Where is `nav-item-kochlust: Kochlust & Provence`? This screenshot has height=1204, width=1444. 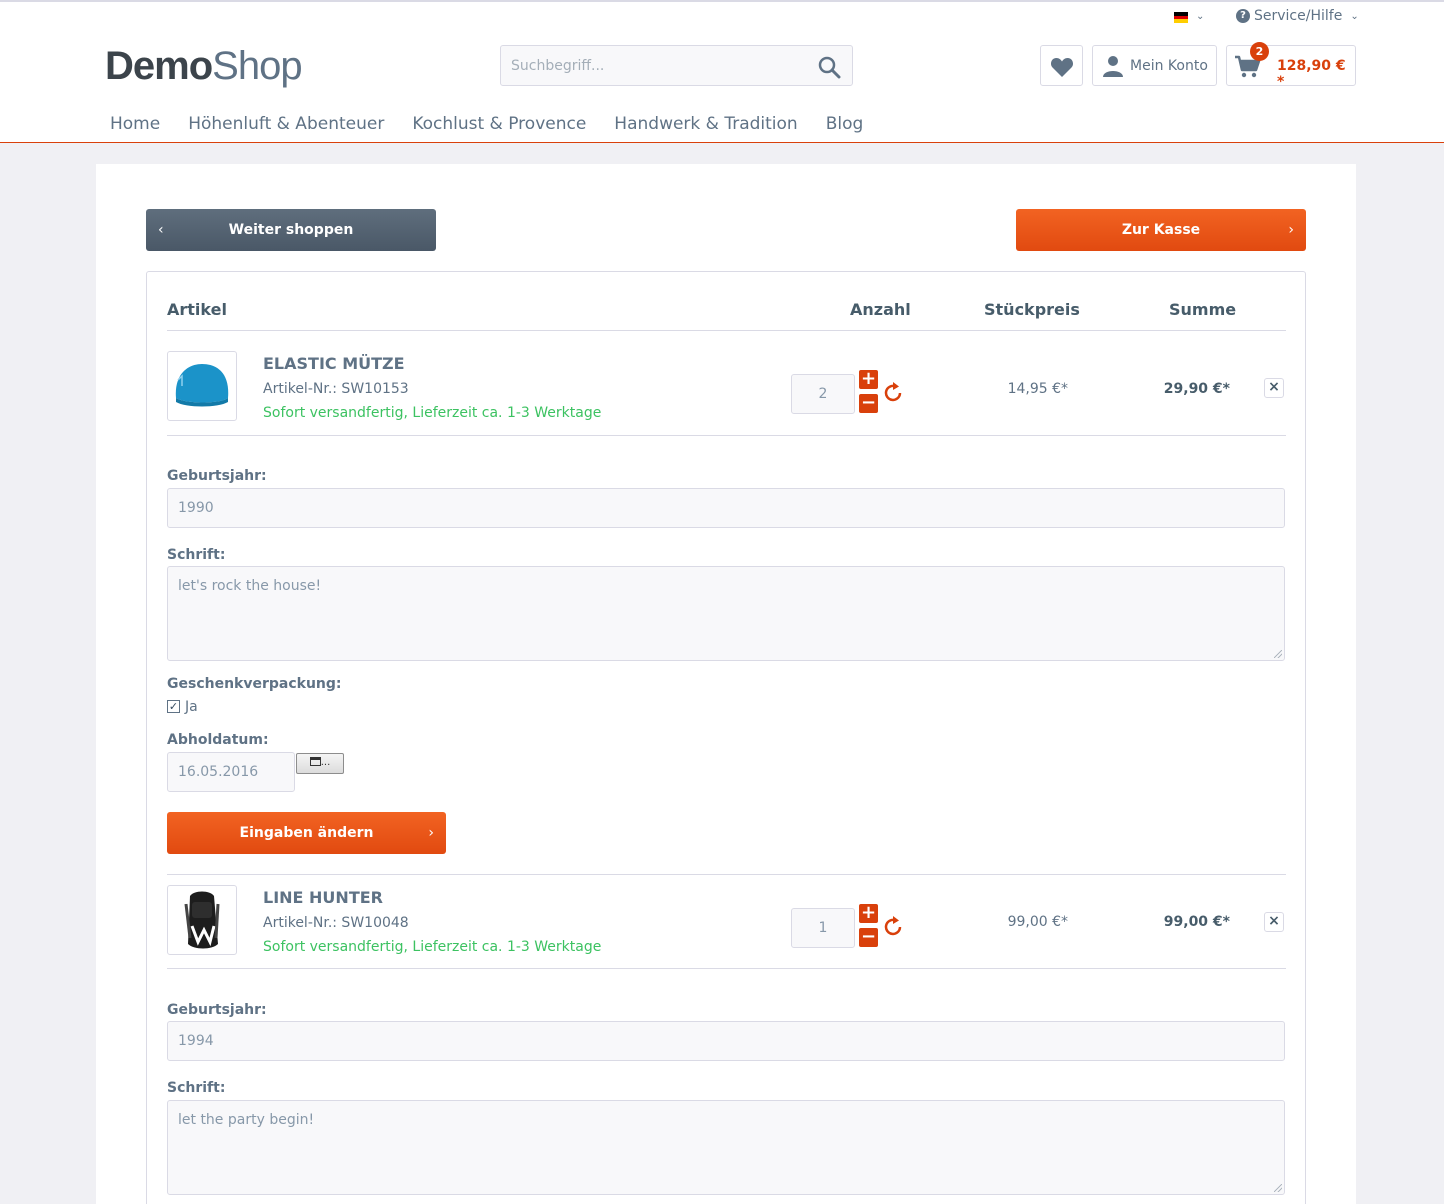 nav-item-kochlust: Kochlust & Provence is located at coordinates (499, 124).